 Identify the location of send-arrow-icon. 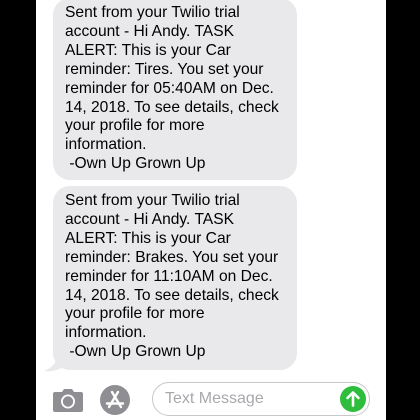
(353, 399).